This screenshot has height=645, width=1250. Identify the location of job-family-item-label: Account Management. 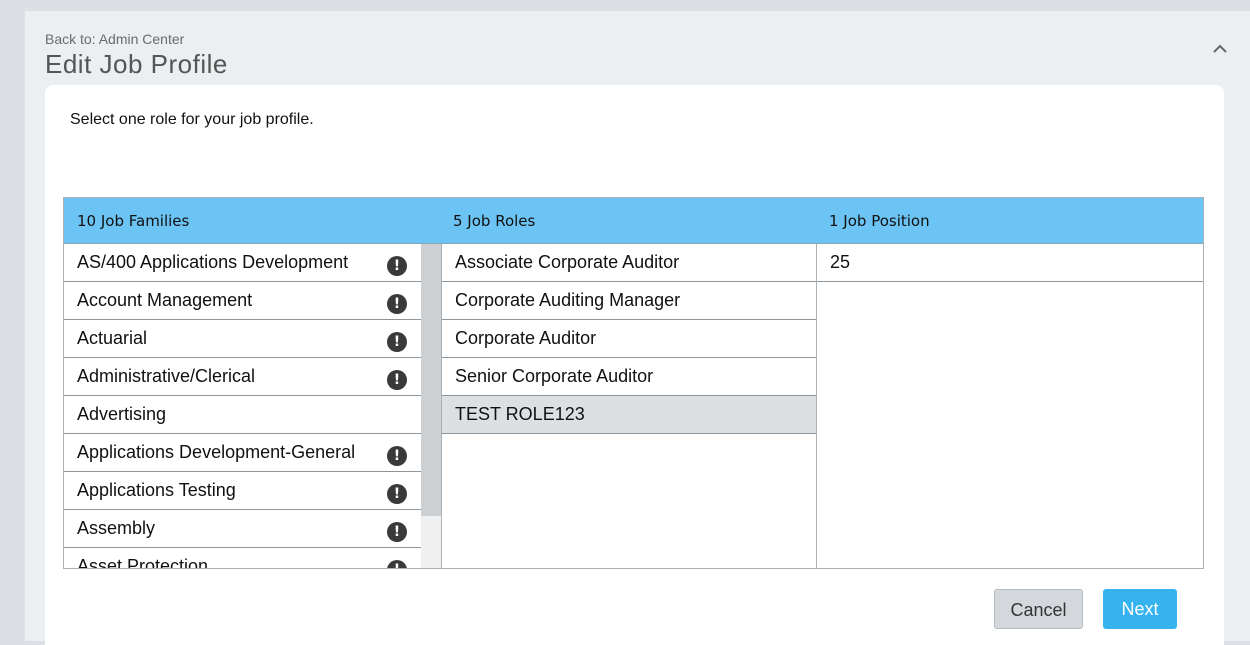
(165, 300).